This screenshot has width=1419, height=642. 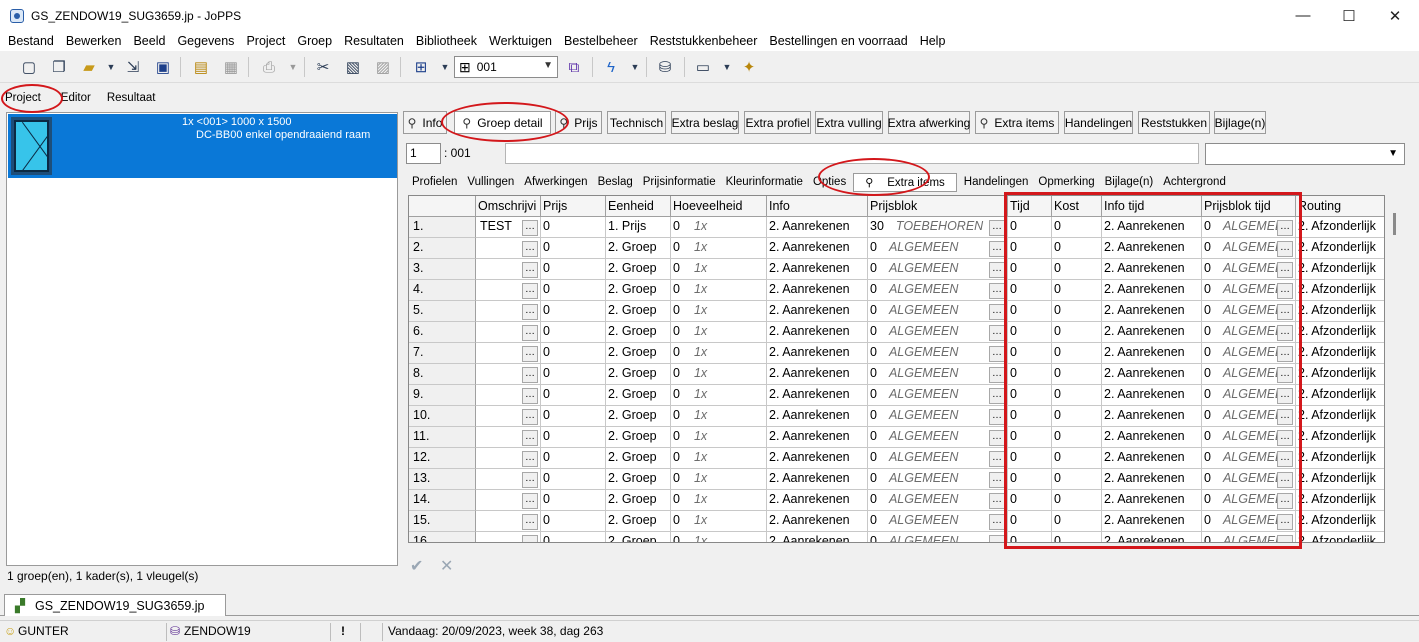 What do you see at coordinates (777, 122) in the screenshot?
I see `extra-profiel-button: Extra profiel` at bounding box center [777, 122].